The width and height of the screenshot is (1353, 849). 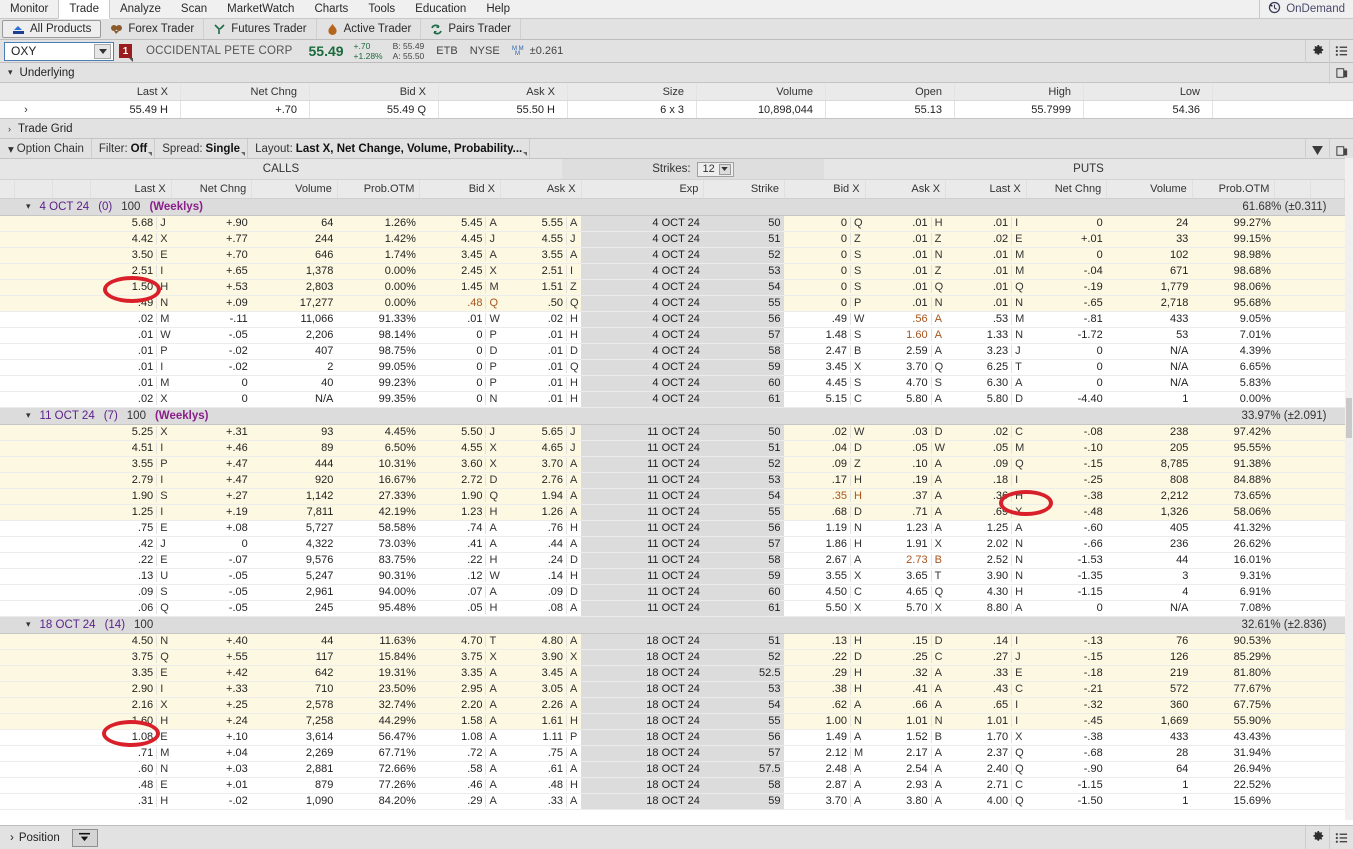 What do you see at coordinates (294, 705) in the screenshot?
I see `call-volume: 2,578` at bounding box center [294, 705].